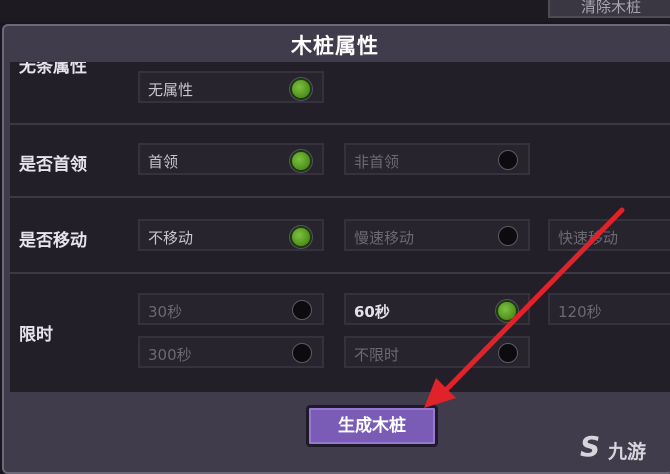 The image size is (670, 474). Describe the element at coordinates (53, 165) in the screenshot. I see `row-label-boss: 是否首领` at that location.